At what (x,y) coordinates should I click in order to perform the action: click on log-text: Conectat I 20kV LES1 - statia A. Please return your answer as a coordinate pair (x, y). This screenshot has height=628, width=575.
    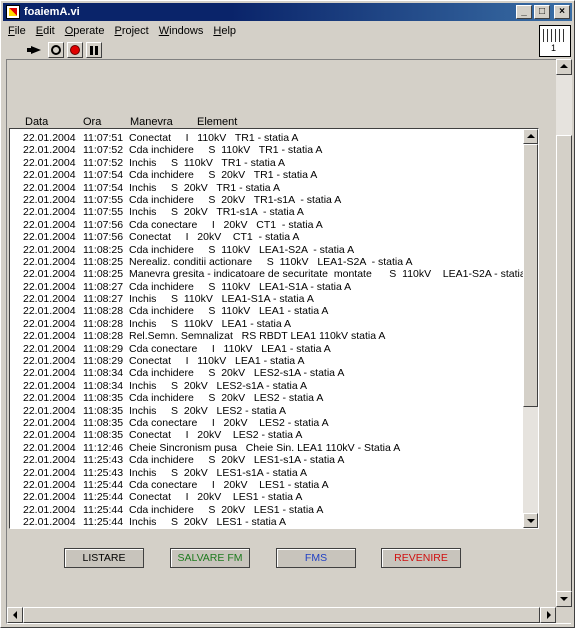
    Looking at the image, I should click on (216, 497).